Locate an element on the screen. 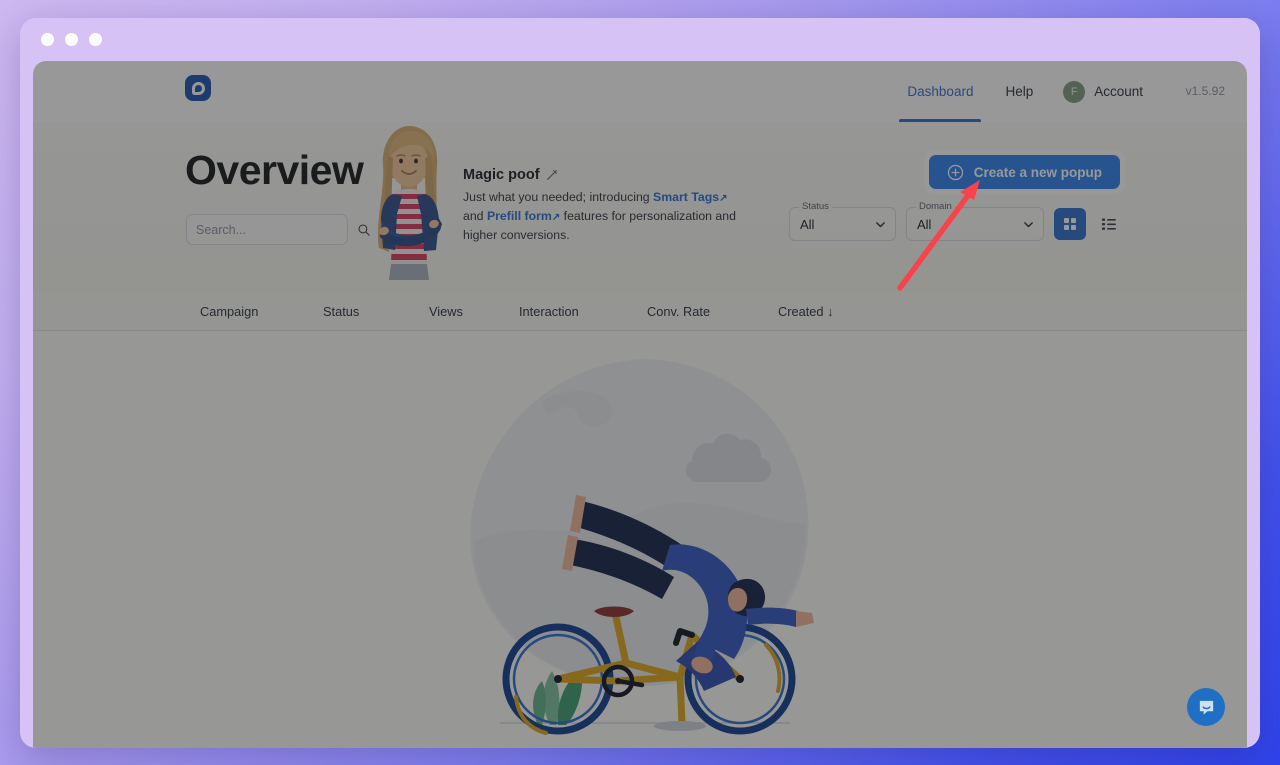 The image size is (1280, 765). chat-widget-button is located at coordinates (1206, 707).